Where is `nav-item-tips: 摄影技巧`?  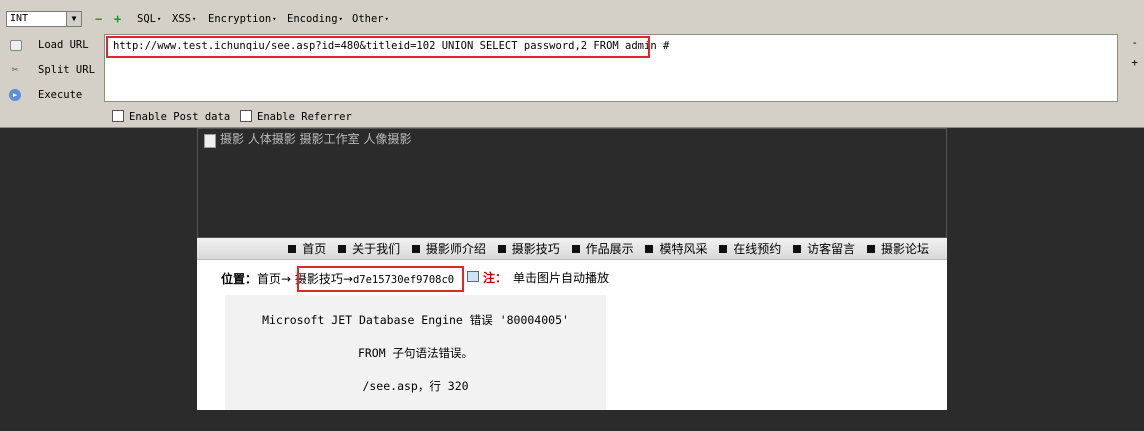
nav-item-tips: 摄影技巧 is located at coordinates (528, 249).